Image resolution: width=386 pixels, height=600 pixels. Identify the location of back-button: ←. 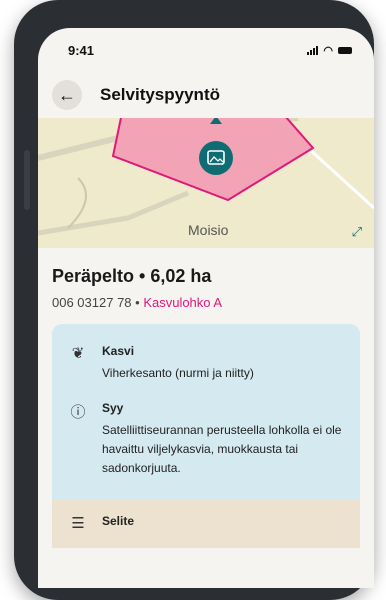
(67, 95).